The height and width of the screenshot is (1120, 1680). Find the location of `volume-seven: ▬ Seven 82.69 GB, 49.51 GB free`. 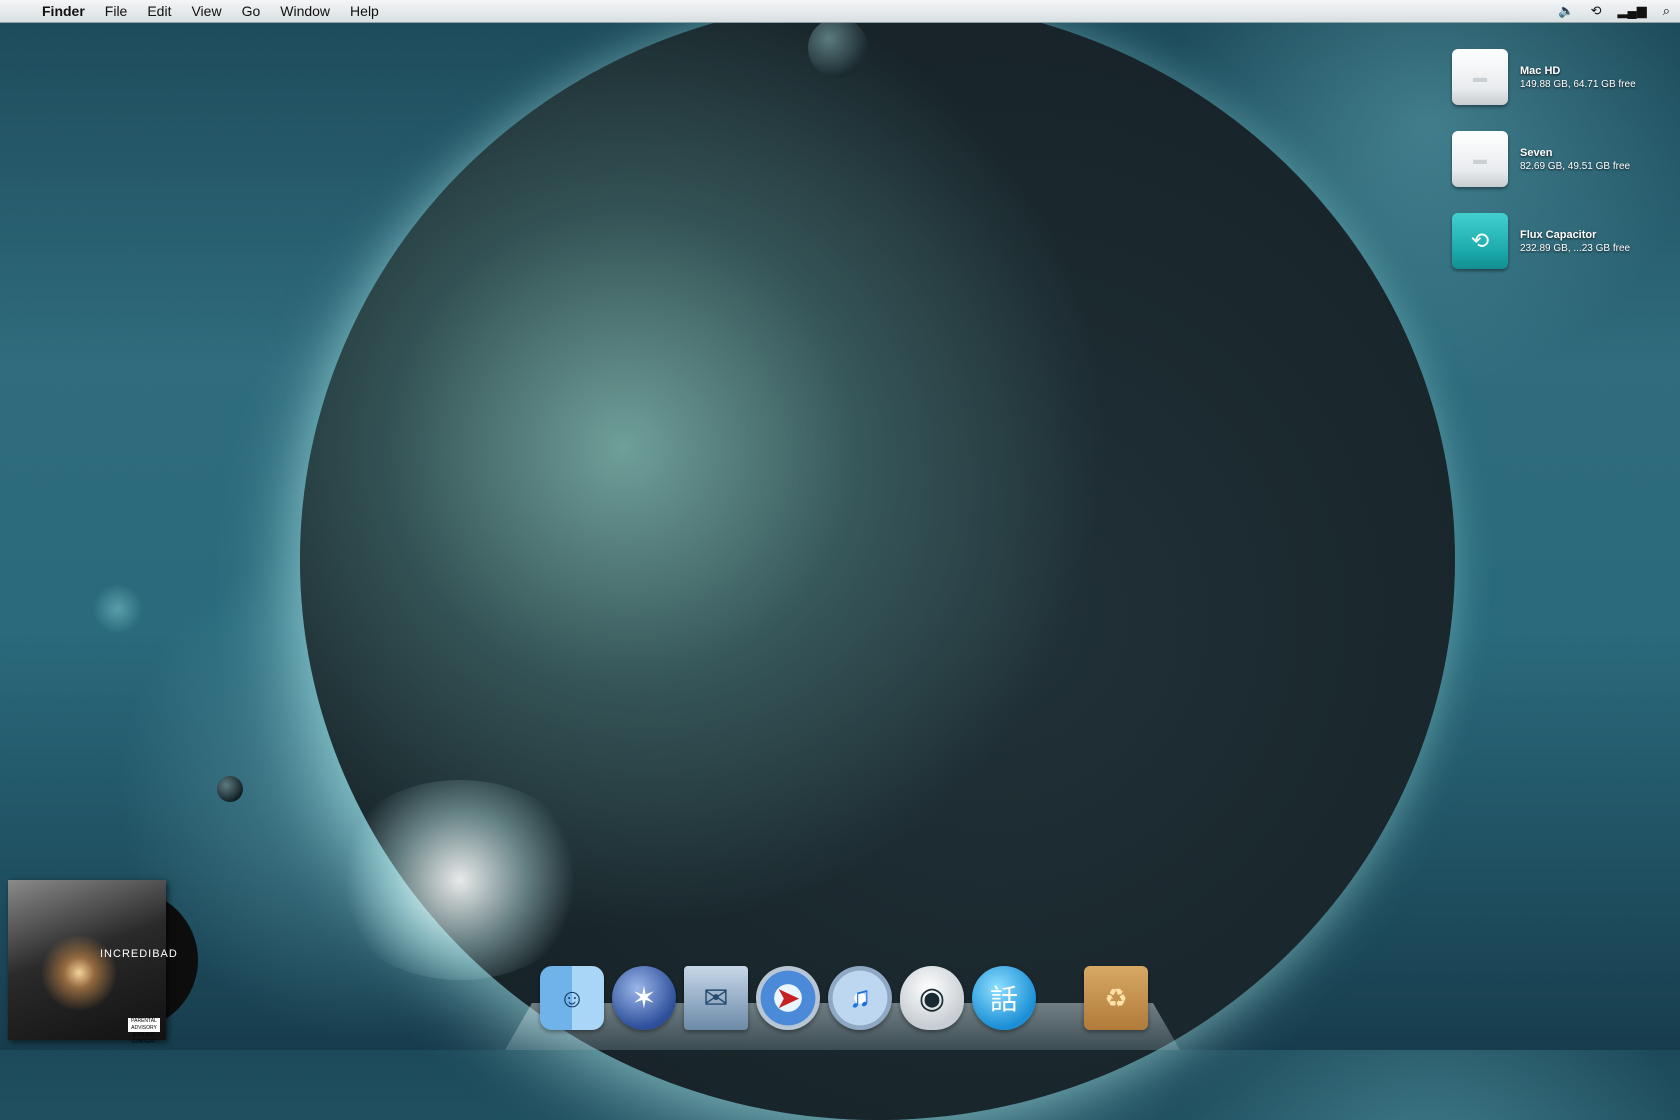

volume-seven: ▬ Seven 82.69 GB, 49.51 GB free is located at coordinates (1557, 159).